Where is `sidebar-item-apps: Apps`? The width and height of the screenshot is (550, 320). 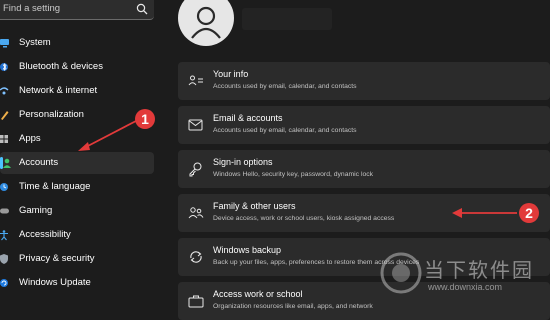
sidebar-item-apps: Apps is located at coordinates (77, 139).